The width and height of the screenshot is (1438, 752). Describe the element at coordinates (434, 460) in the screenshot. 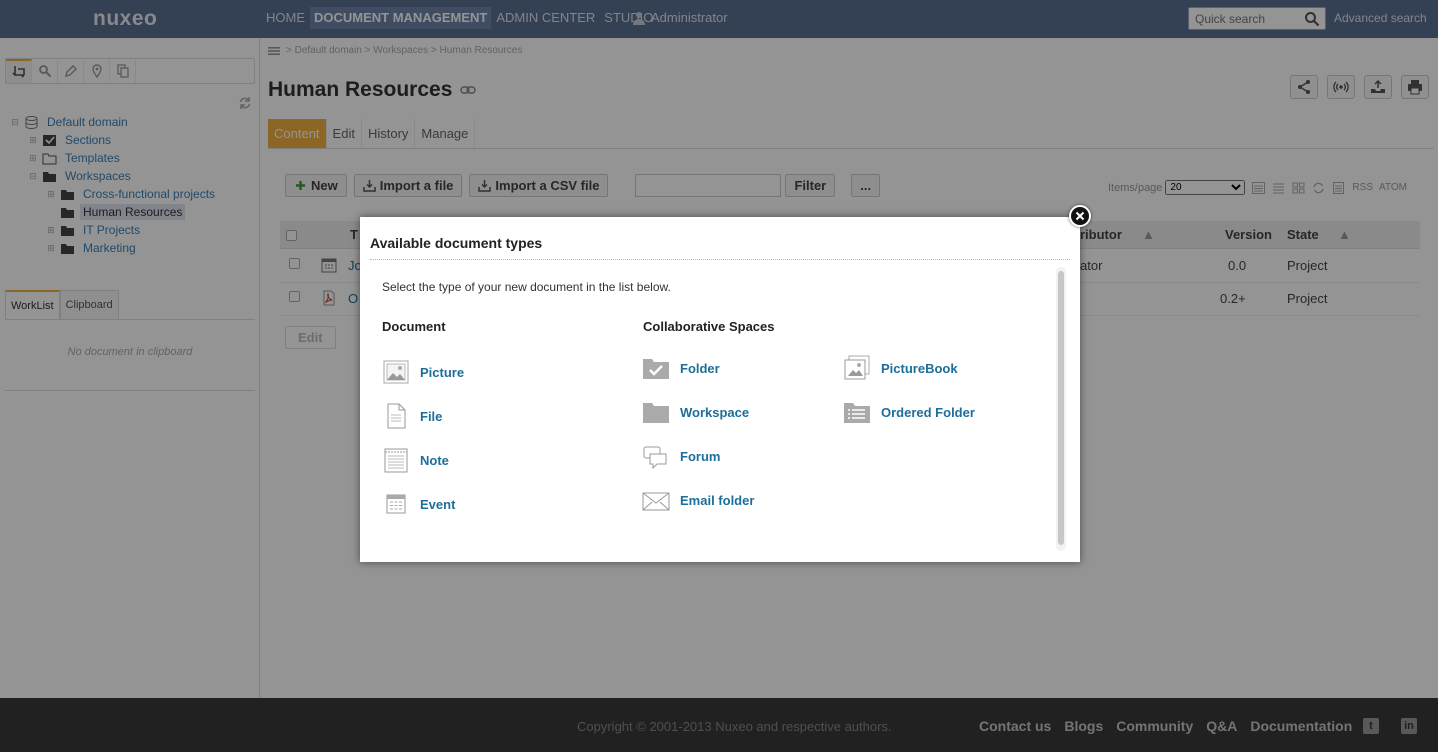

I see `doctype-label: Note` at that location.